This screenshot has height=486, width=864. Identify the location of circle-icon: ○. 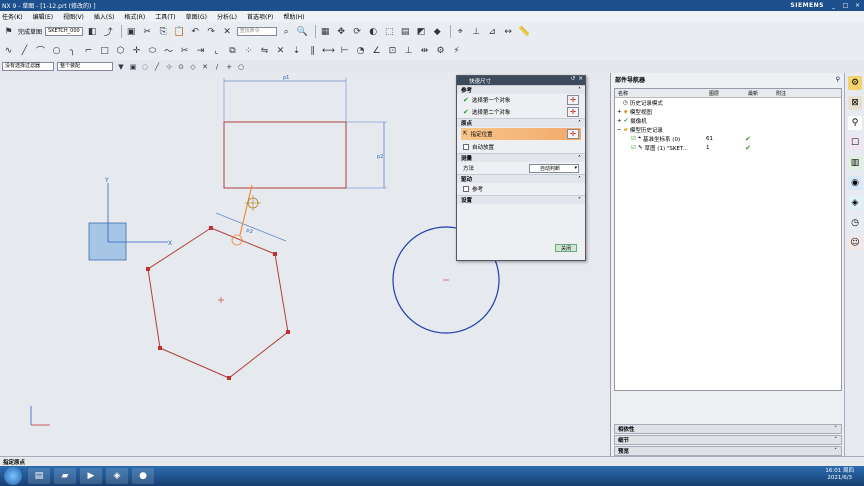
(56, 50).